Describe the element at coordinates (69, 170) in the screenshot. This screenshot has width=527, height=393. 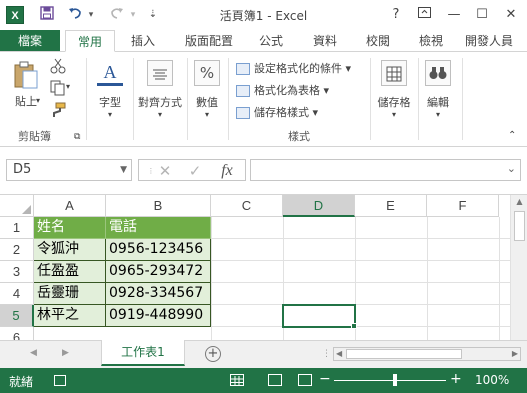
I see `name-box: D5 ▼` at that location.